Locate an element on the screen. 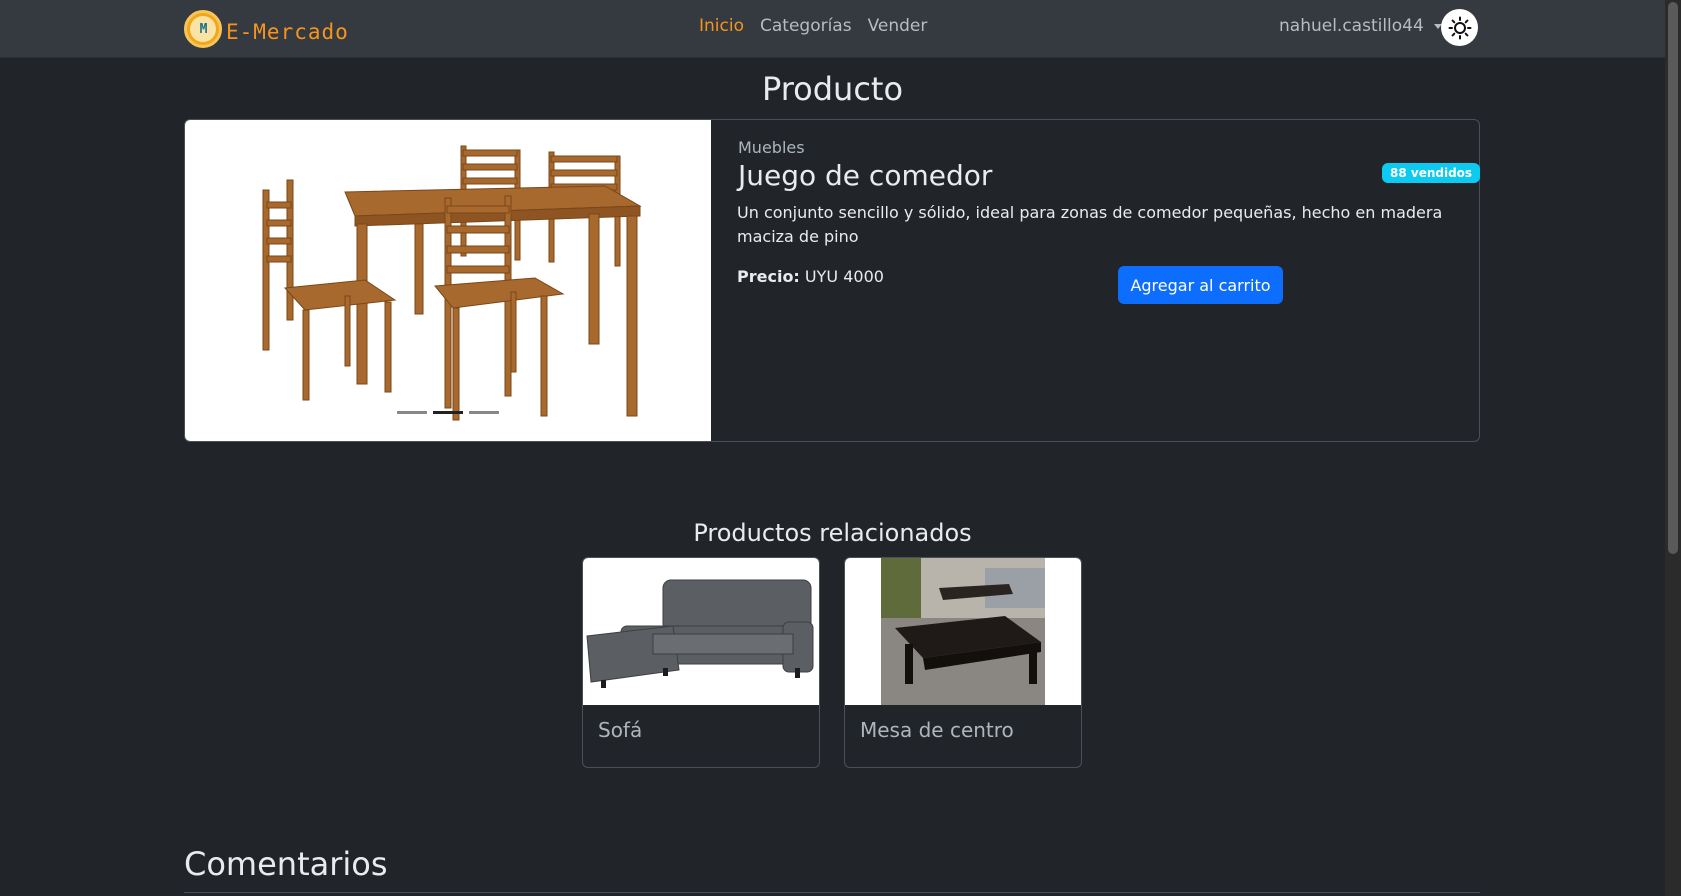 This screenshot has width=1681, height=896. sofa-image is located at coordinates (701, 631).